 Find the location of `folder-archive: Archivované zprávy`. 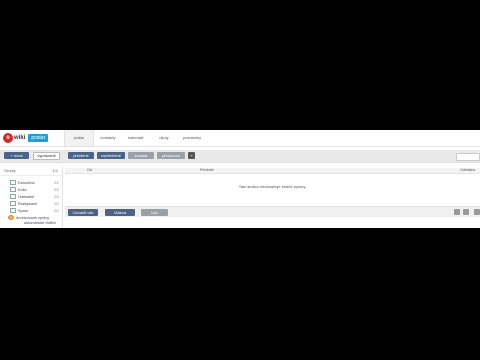

folder-archive: Archivované zprávy is located at coordinates (28, 217).